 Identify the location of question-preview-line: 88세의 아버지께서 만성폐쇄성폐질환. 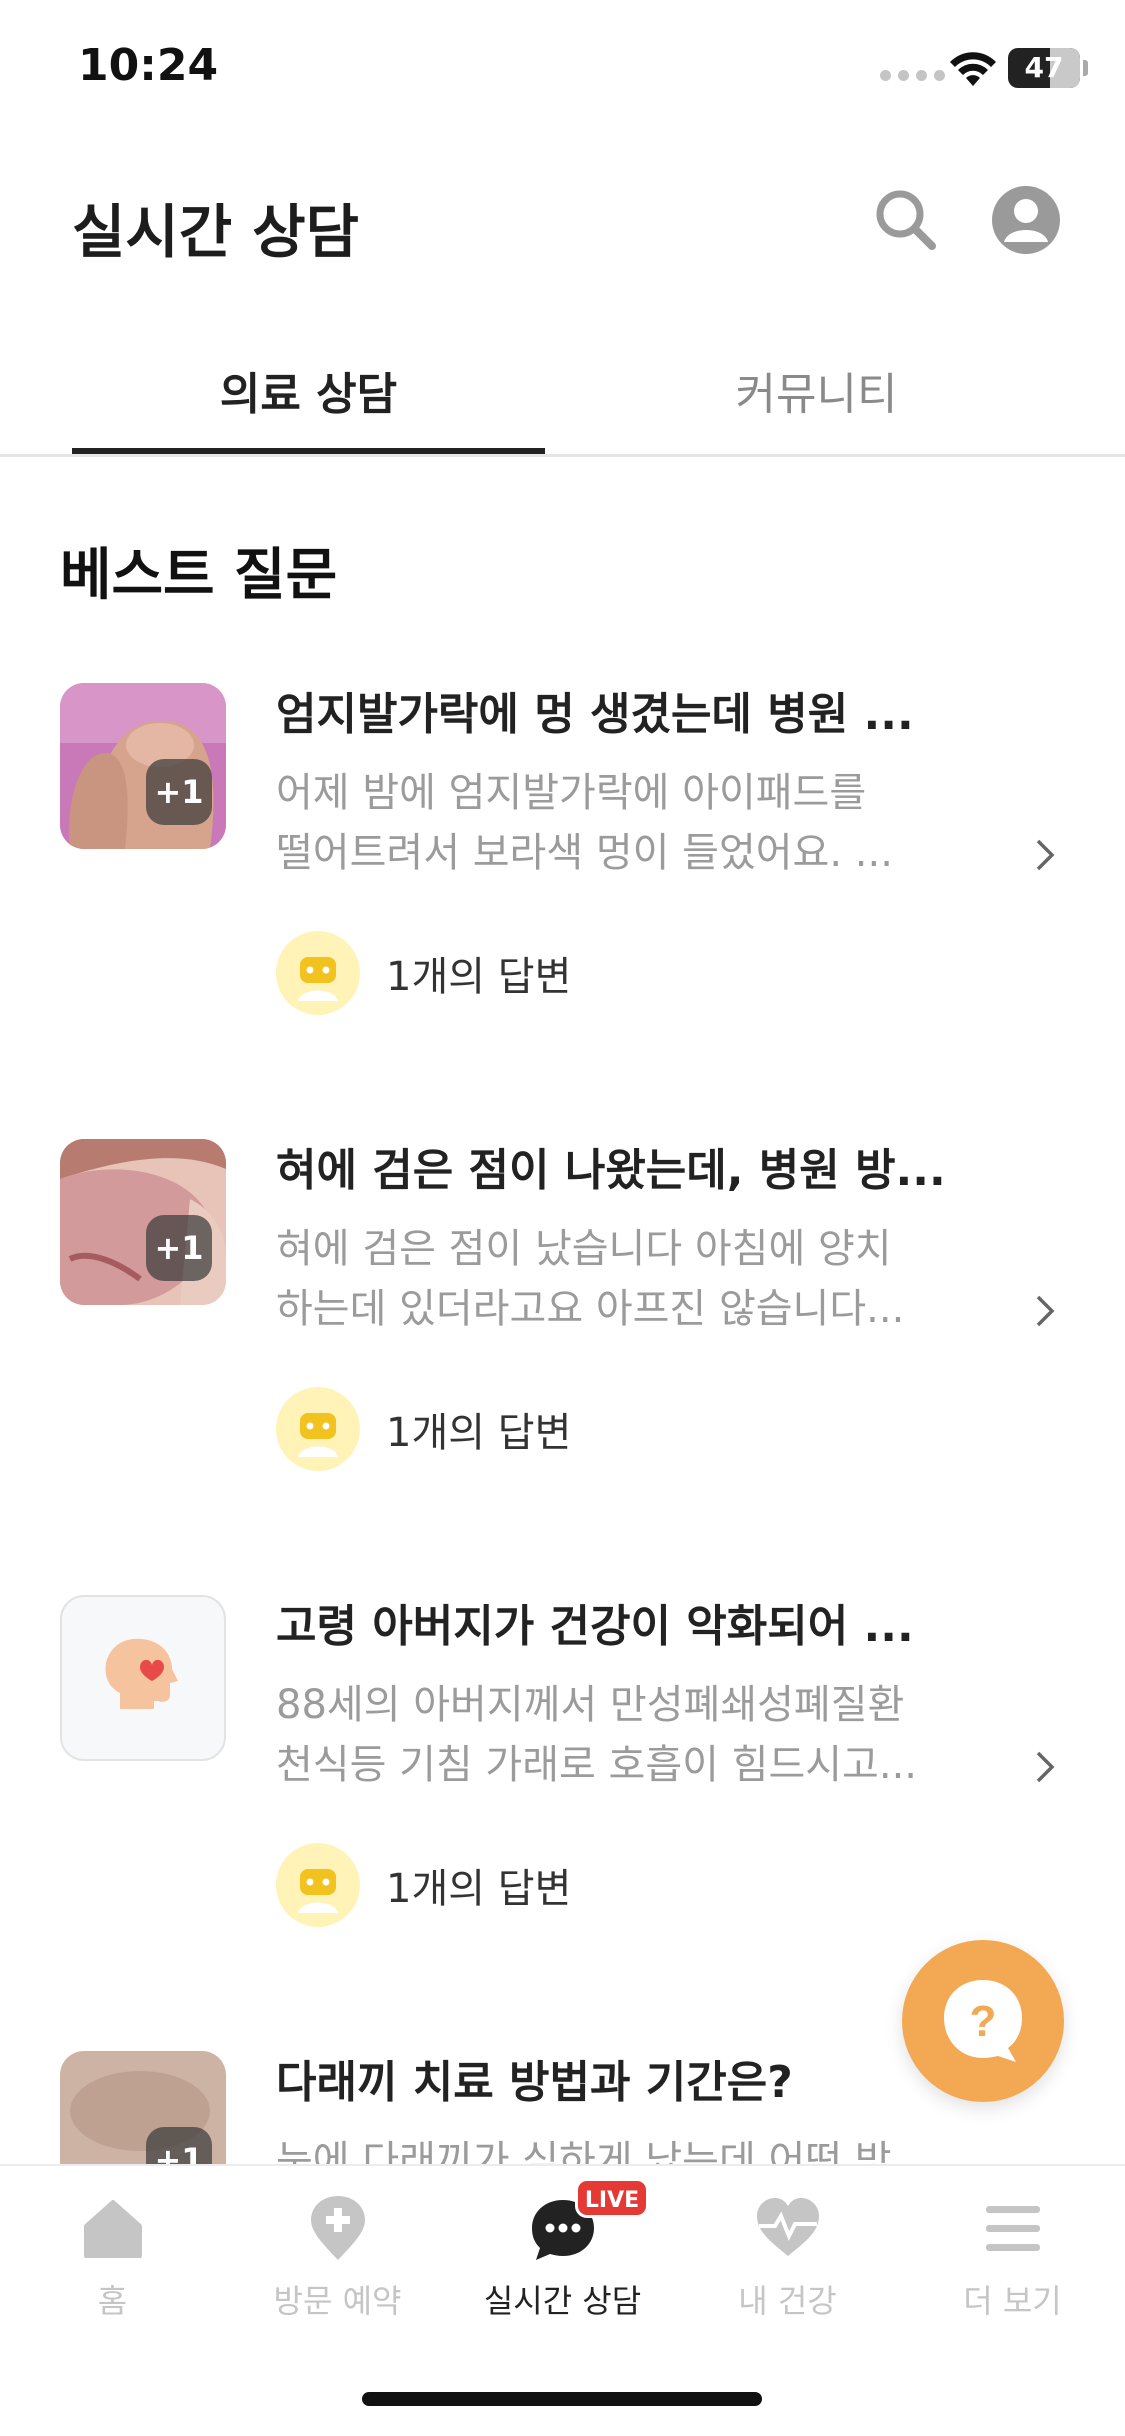
(590, 1705).